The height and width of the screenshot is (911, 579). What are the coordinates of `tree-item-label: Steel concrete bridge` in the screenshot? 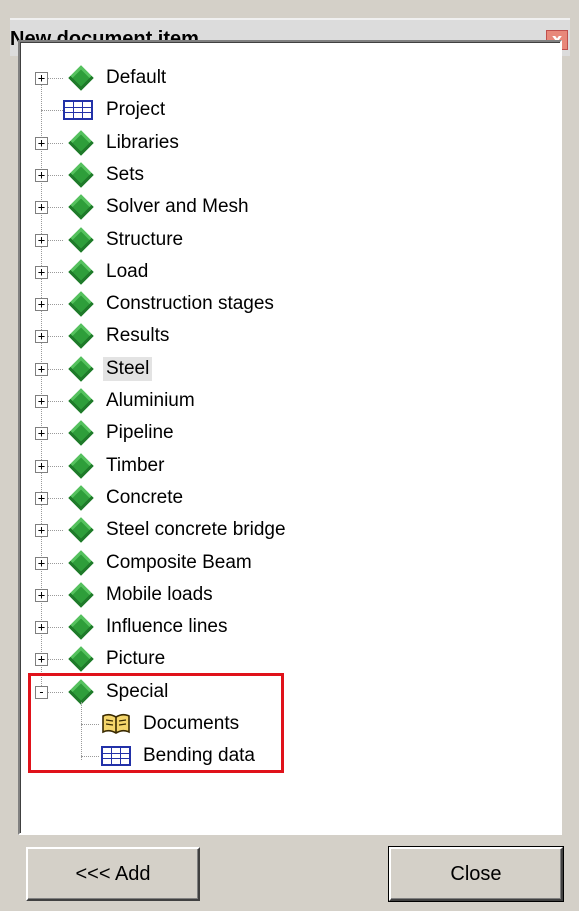 It's located at (196, 530).